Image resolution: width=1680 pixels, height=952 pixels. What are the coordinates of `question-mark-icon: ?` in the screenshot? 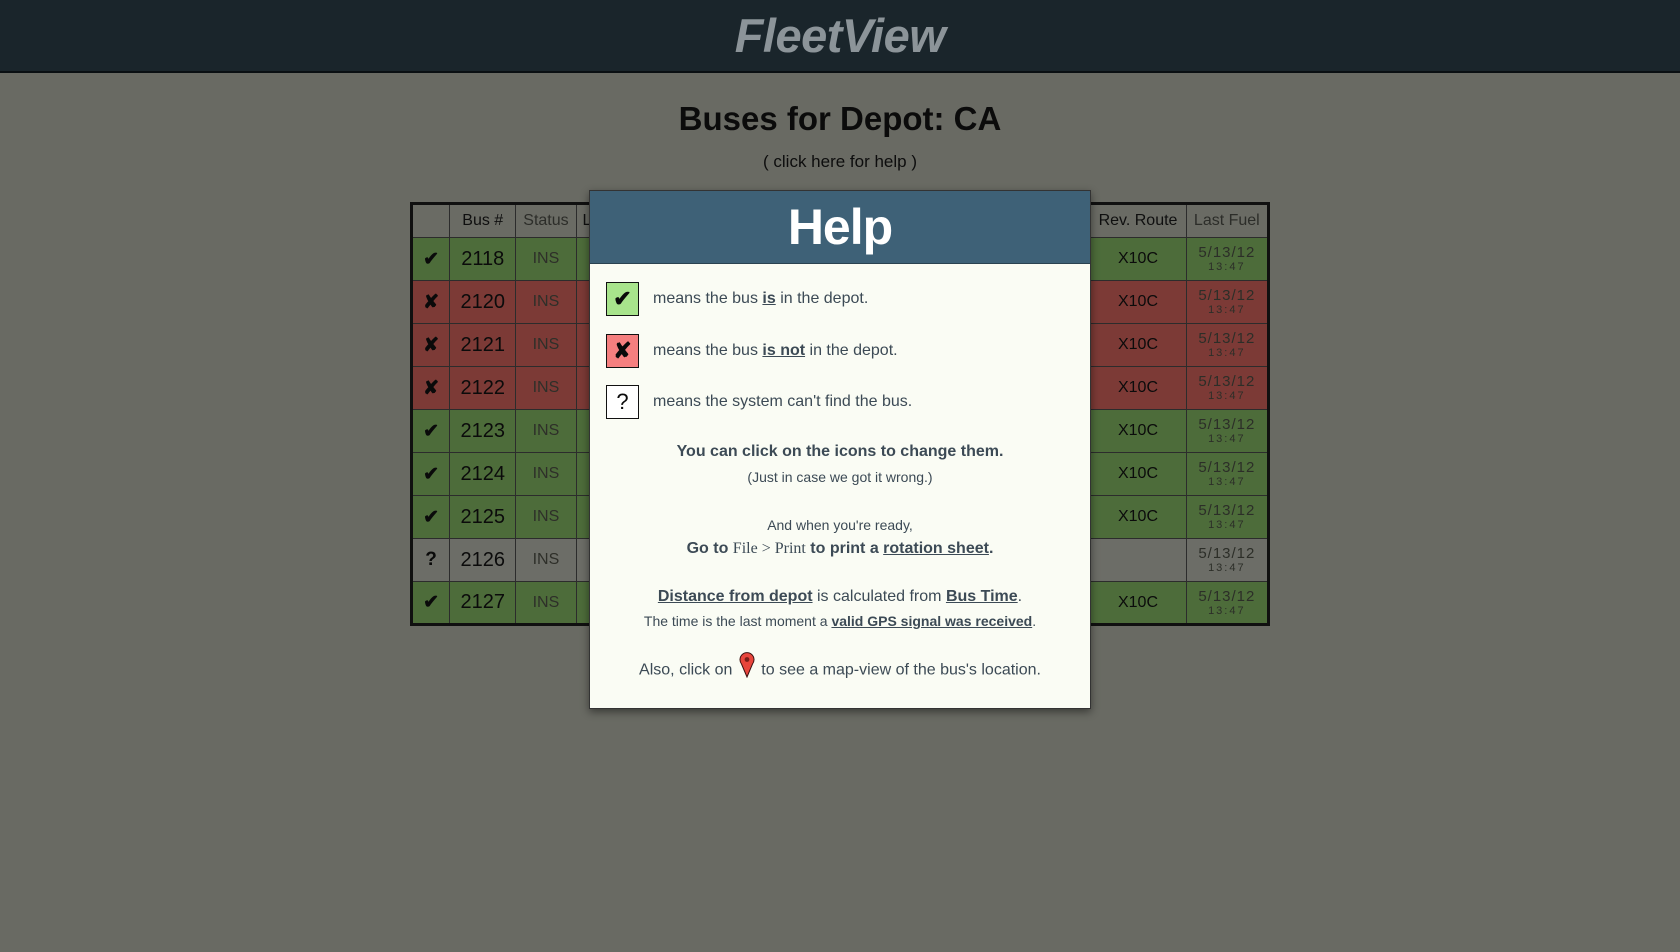 It's located at (622, 402).